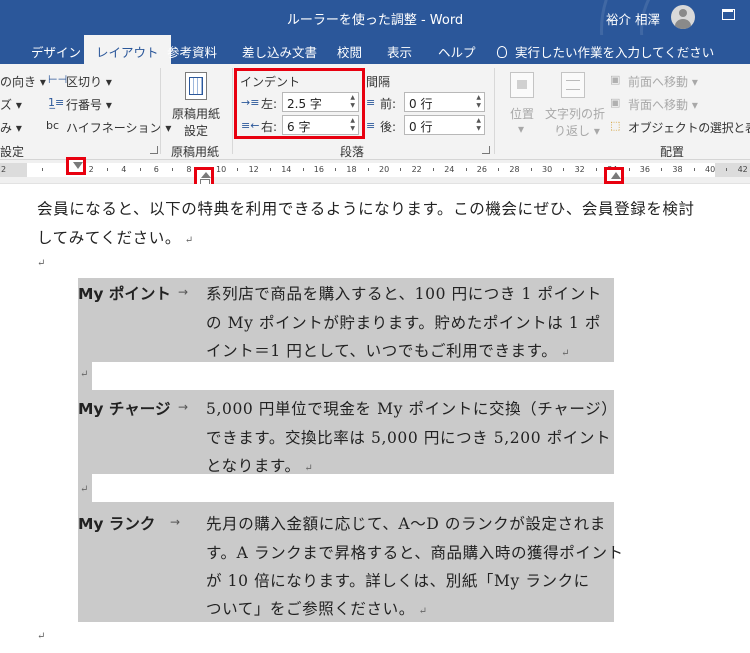 The height and width of the screenshot is (653, 750). What do you see at coordinates (522, 113) in the screenshot?
I see `position-button: 位置` at bounding box center [522, 113].